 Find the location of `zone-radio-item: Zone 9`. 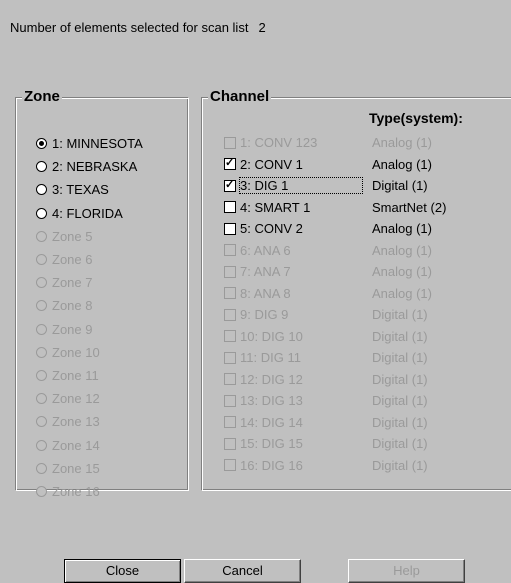

zone-radio-item: Zone 9 is located at coordinates (89, 329).